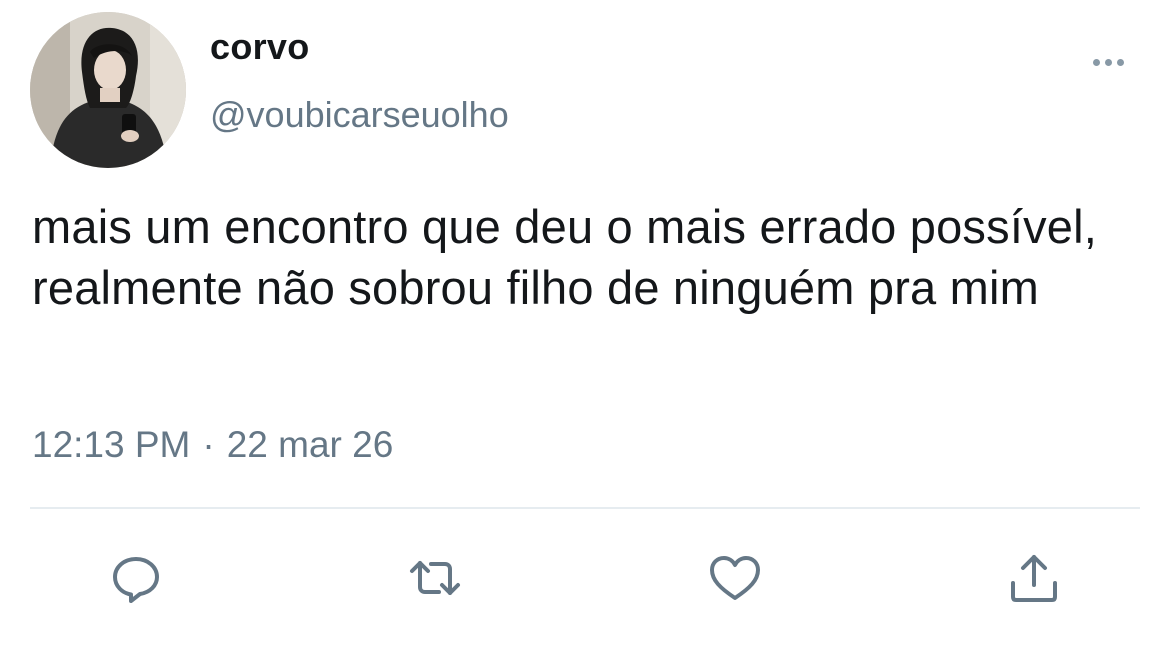 Image resolution: width=1170 pixels, height=649 pixels. I want to click on user-handle: @voubicarseuolho, so click(359, 115).